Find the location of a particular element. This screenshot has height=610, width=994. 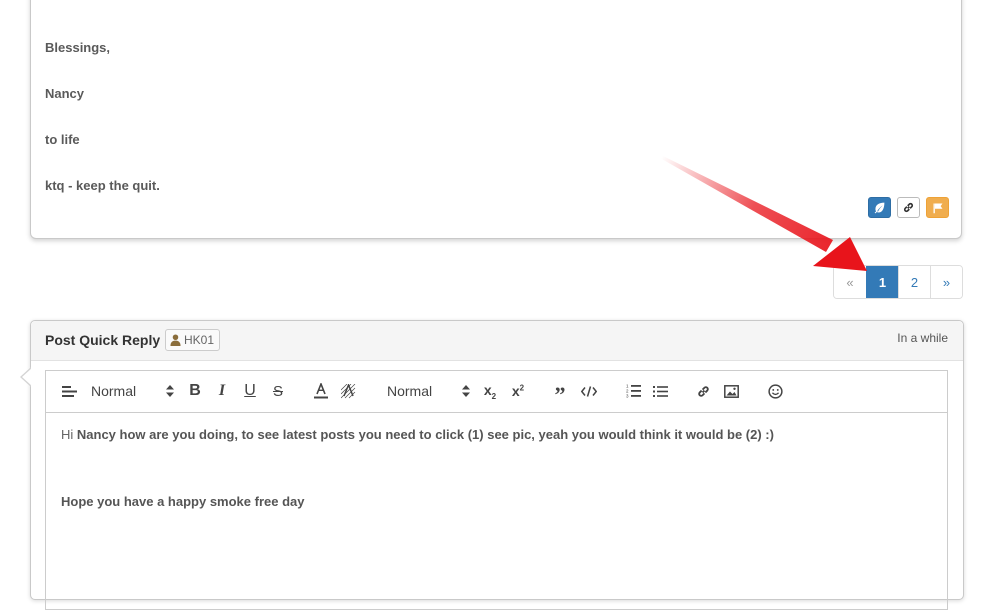

pagination: « 1 2 » is located at coordinates (898, 282).